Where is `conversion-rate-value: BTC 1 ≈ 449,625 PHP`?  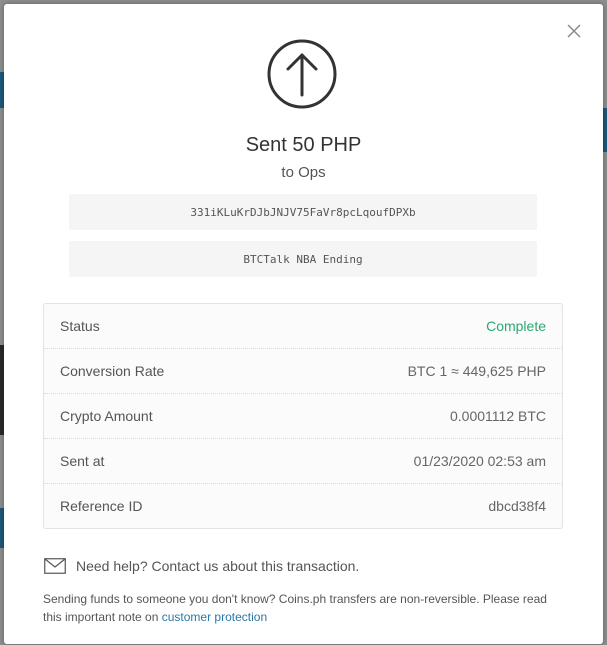 conversion-rate-value: BTC 1 ≈ 449,625 PHP is located at coordinates (476, 371).